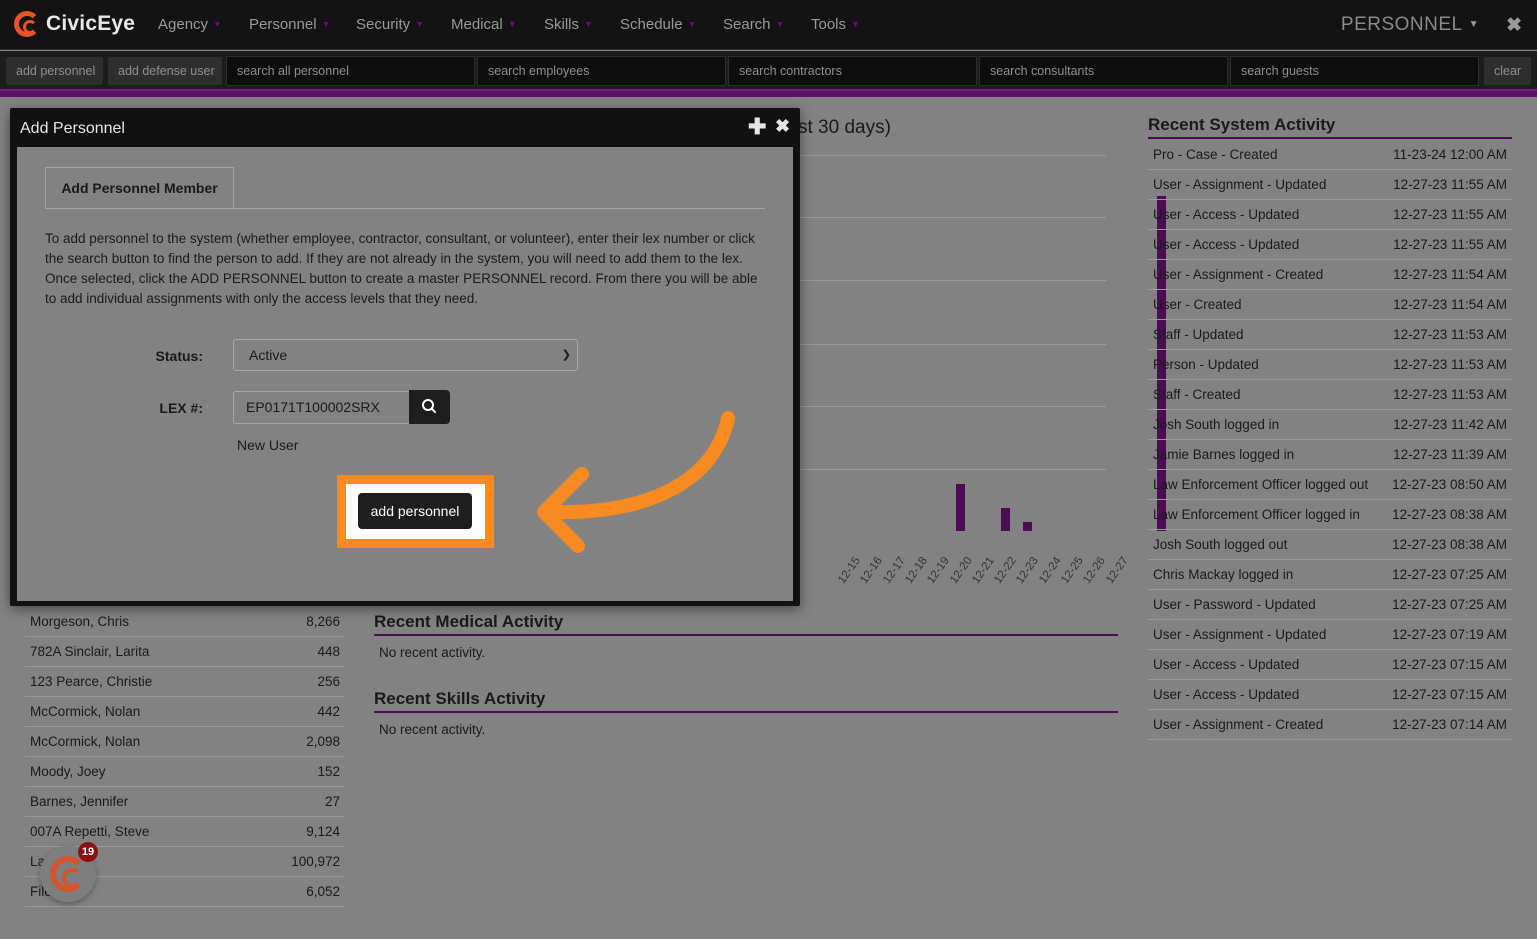 The height and width of the screenshot is (939, 1537). Describe the element at coordinates (1197, 394) in the screenshot. I see `activity-event: Staff - Created` at that location.